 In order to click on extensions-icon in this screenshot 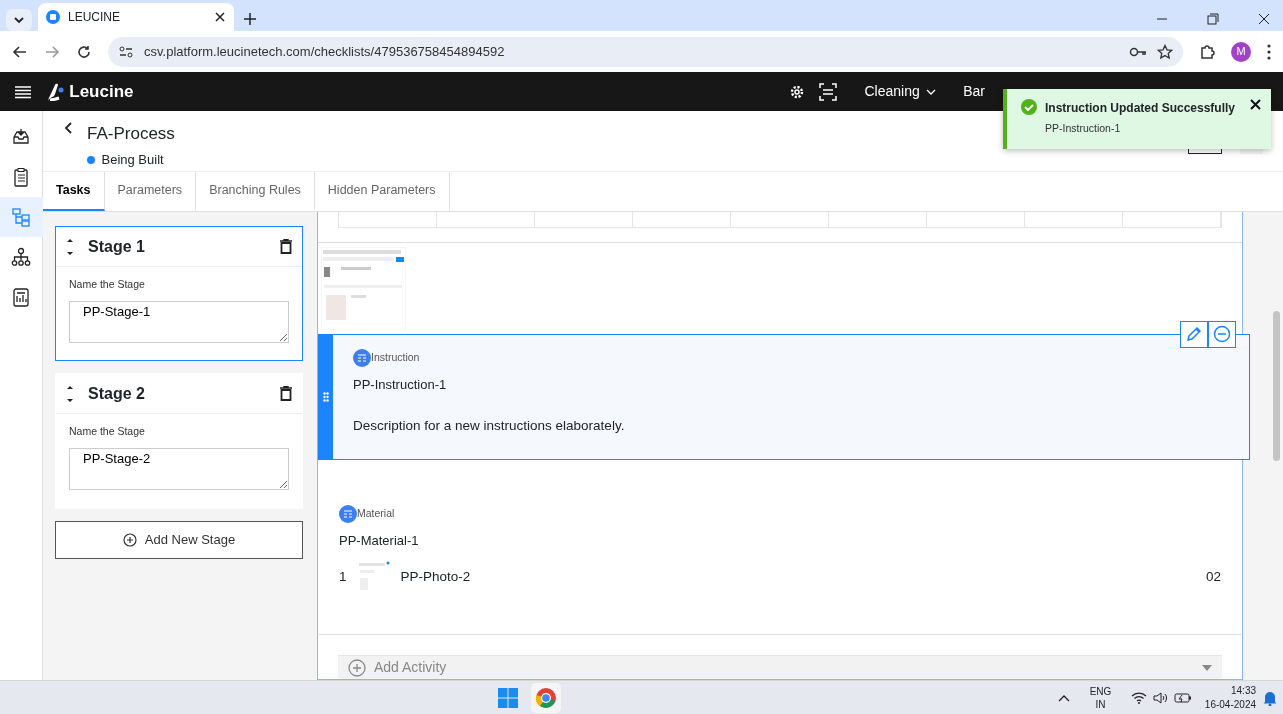, I will do `click(1207, 51)`.